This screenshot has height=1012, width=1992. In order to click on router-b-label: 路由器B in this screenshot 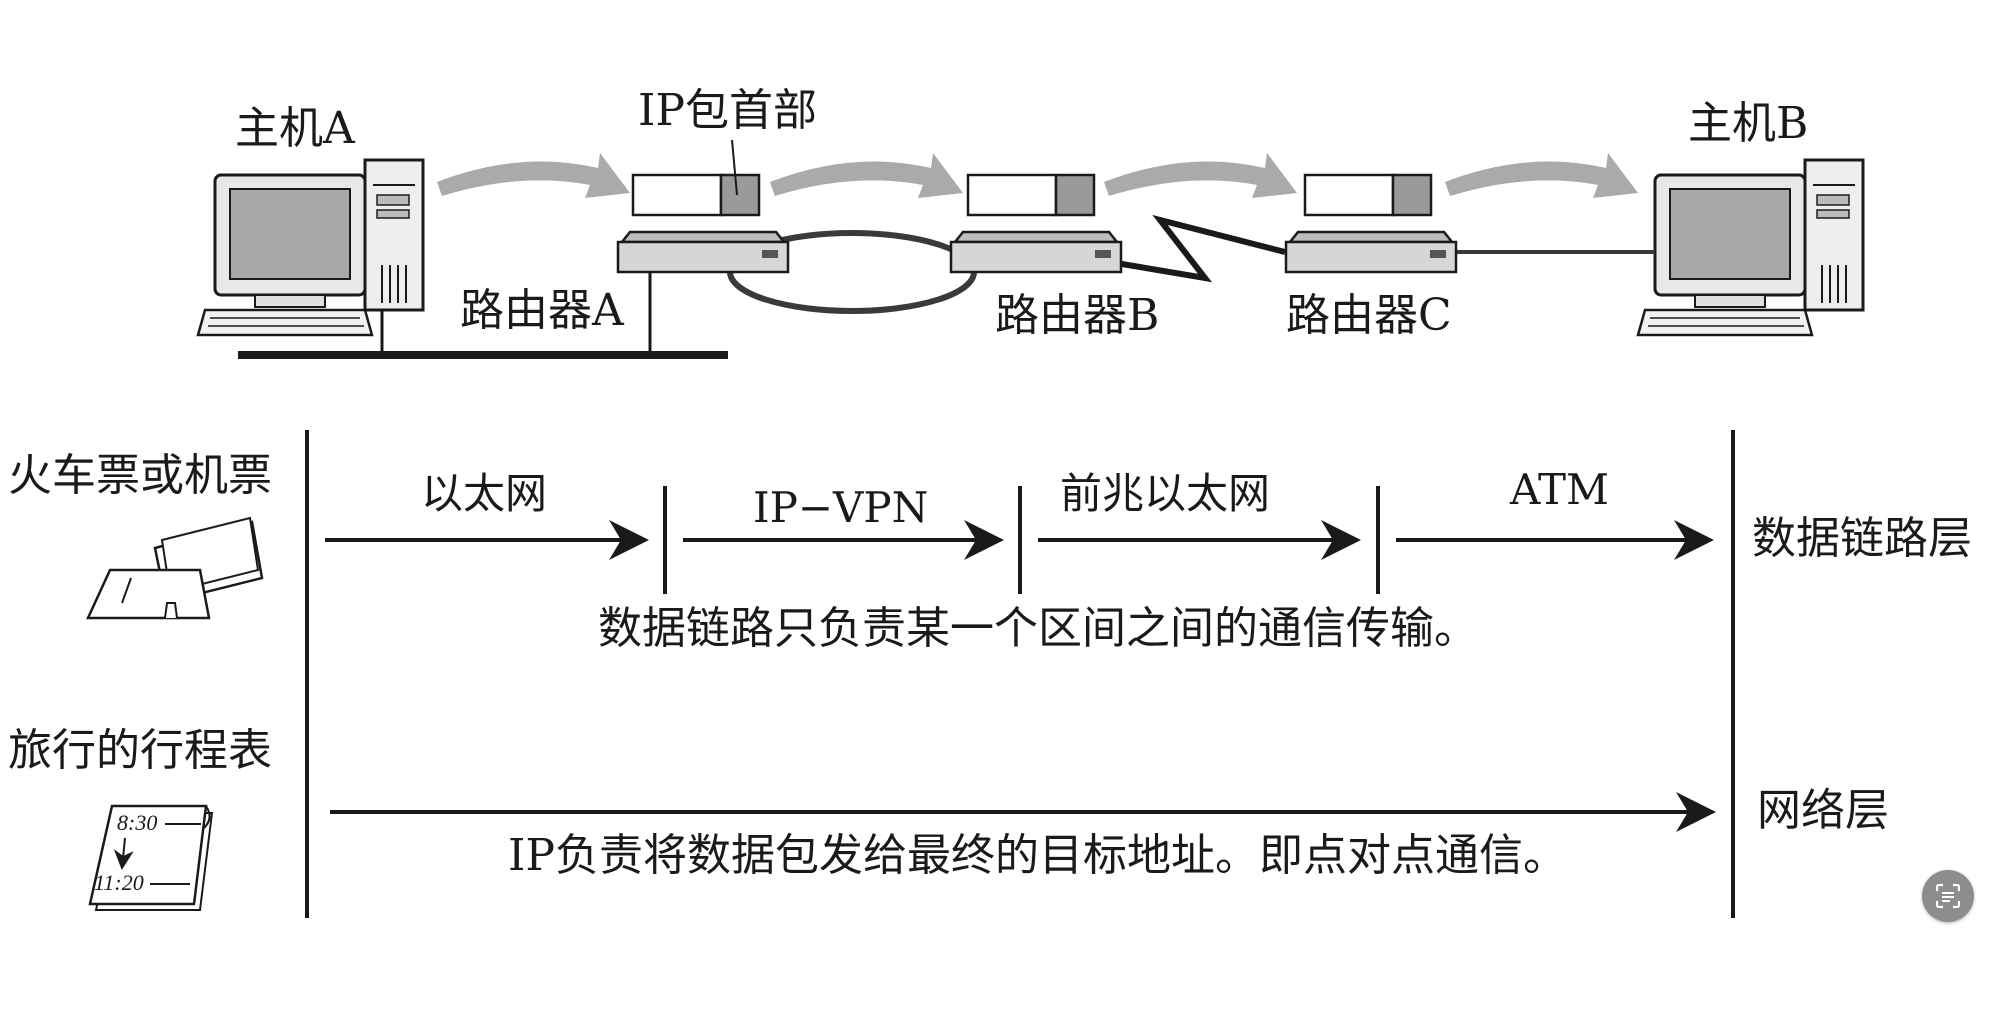, I will do `click(1077, 315)`.